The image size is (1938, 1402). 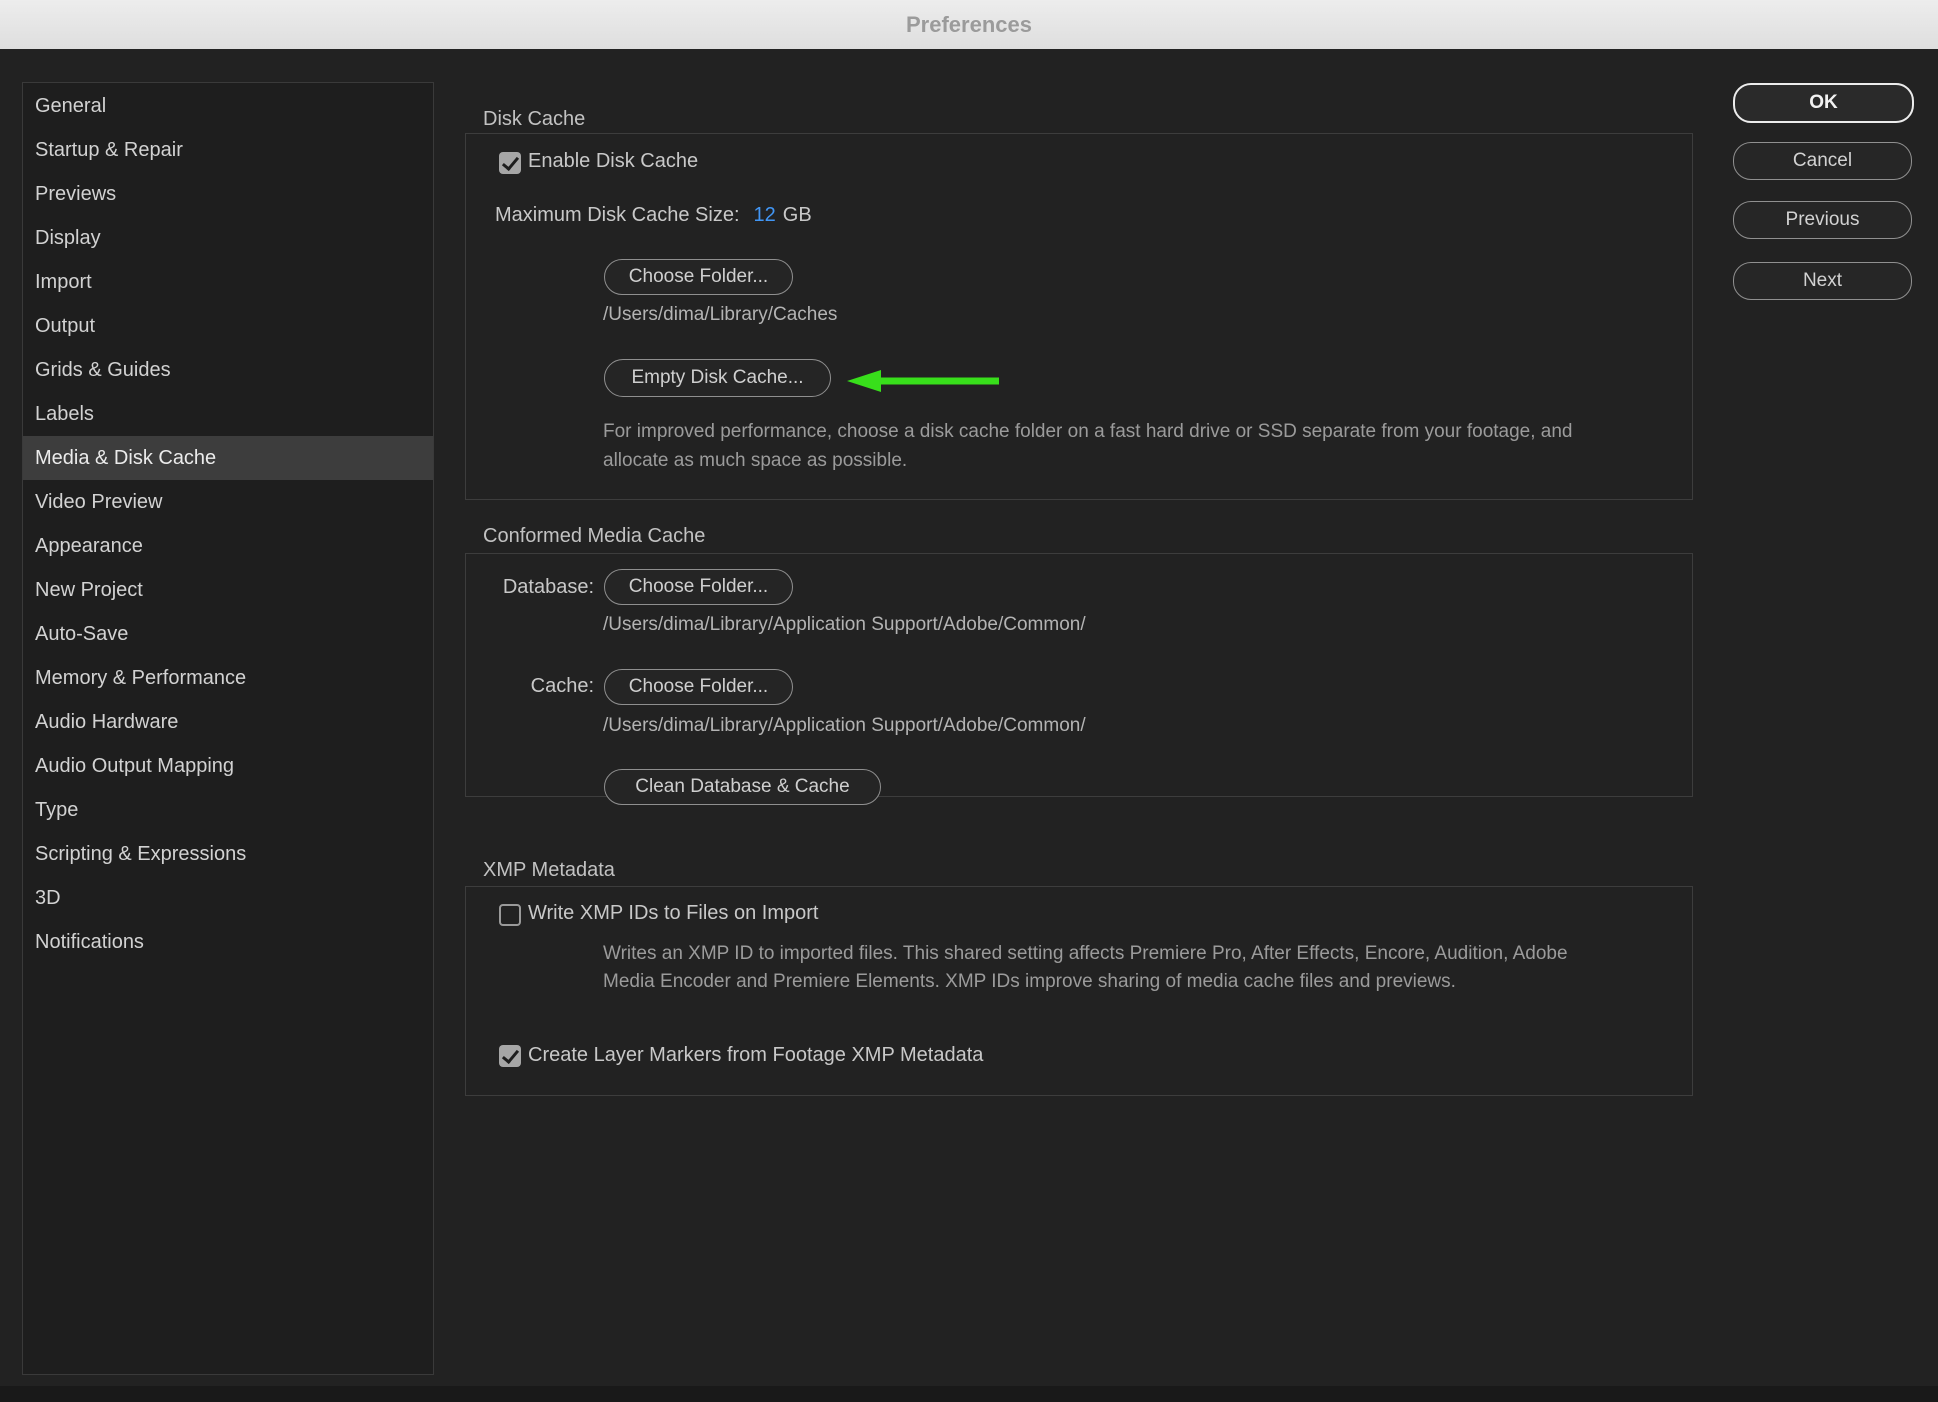 I want to click on sidebar-item-memory-performance: Memory & Performance, so click(x=228, y=678).